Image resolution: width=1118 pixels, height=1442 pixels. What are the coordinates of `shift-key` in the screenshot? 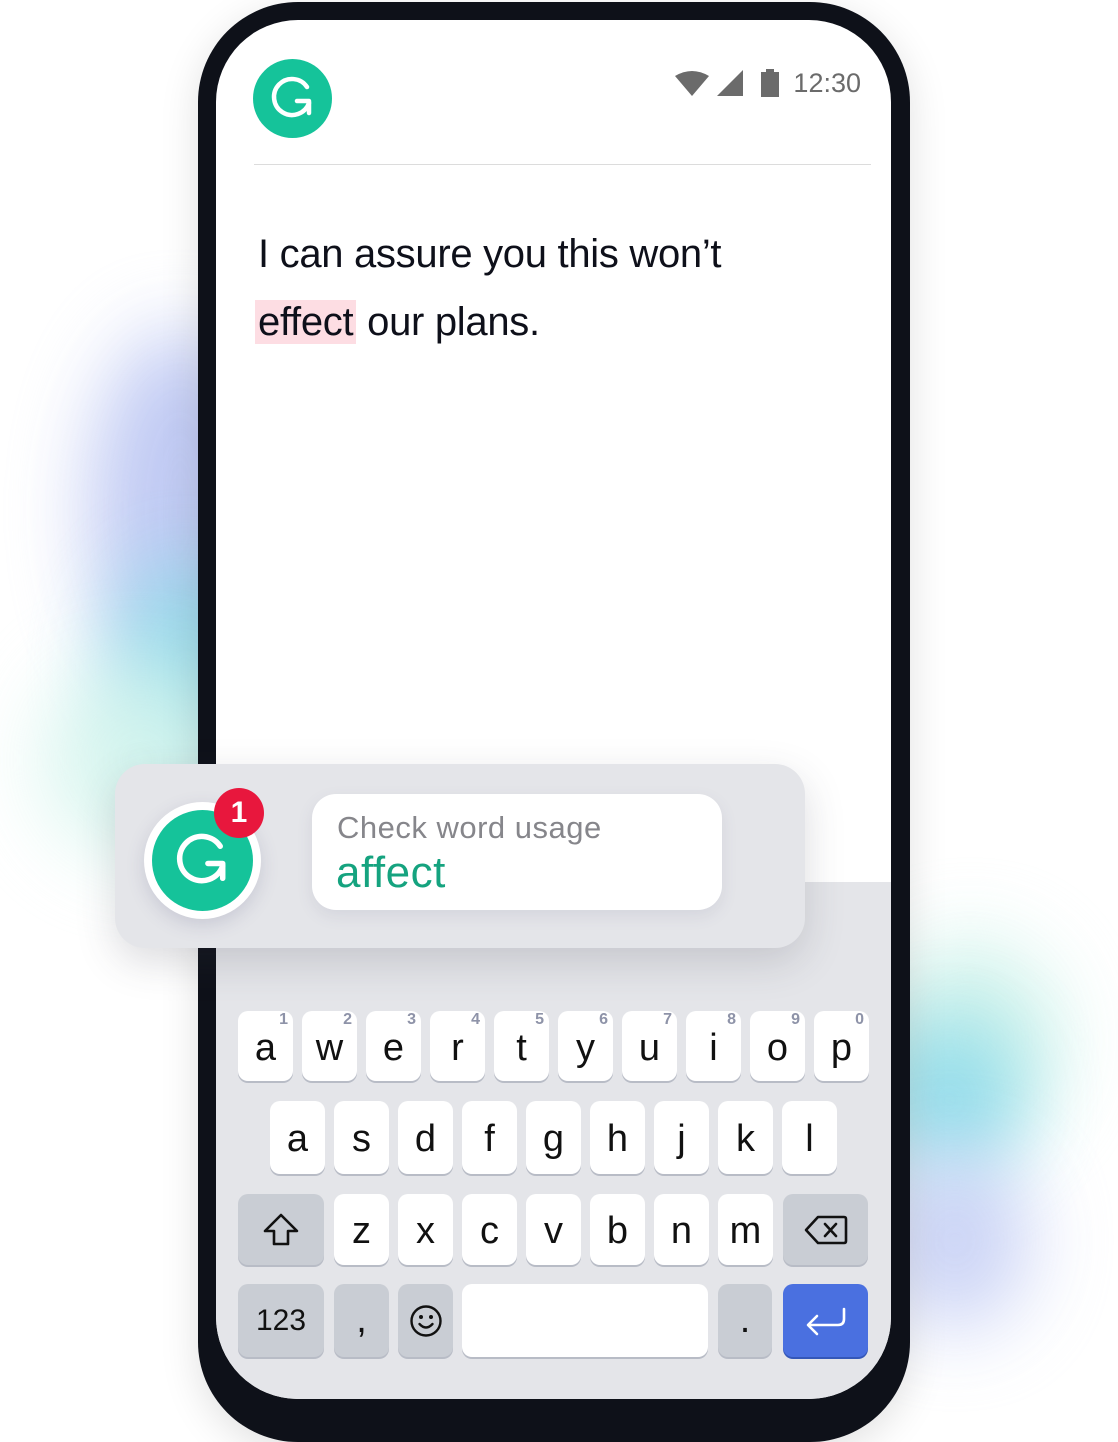 It's located at (281, 1229).